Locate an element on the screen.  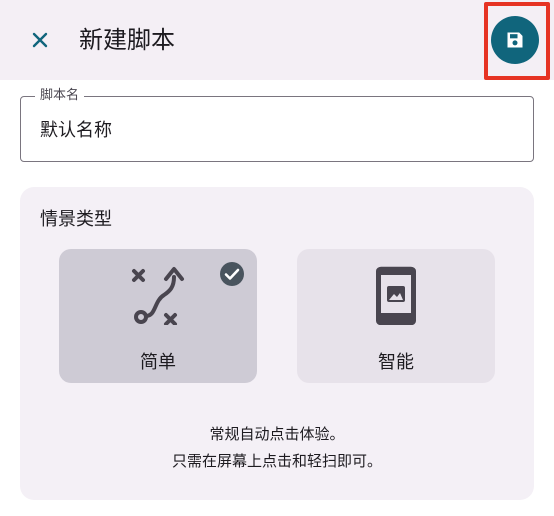
close-button is located at coordinates (40, 40).